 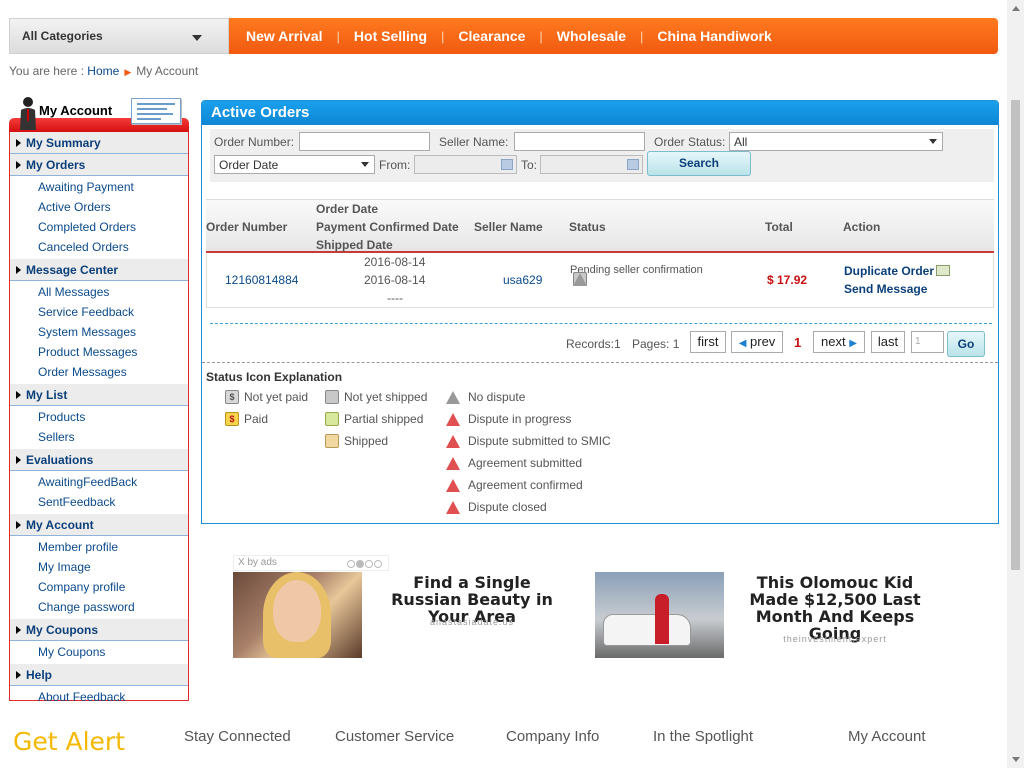 What do you see at coordinates (552, 736) in the screenshot?
I see `footer-company-info: Company Info` at bounding box center [552, 736].